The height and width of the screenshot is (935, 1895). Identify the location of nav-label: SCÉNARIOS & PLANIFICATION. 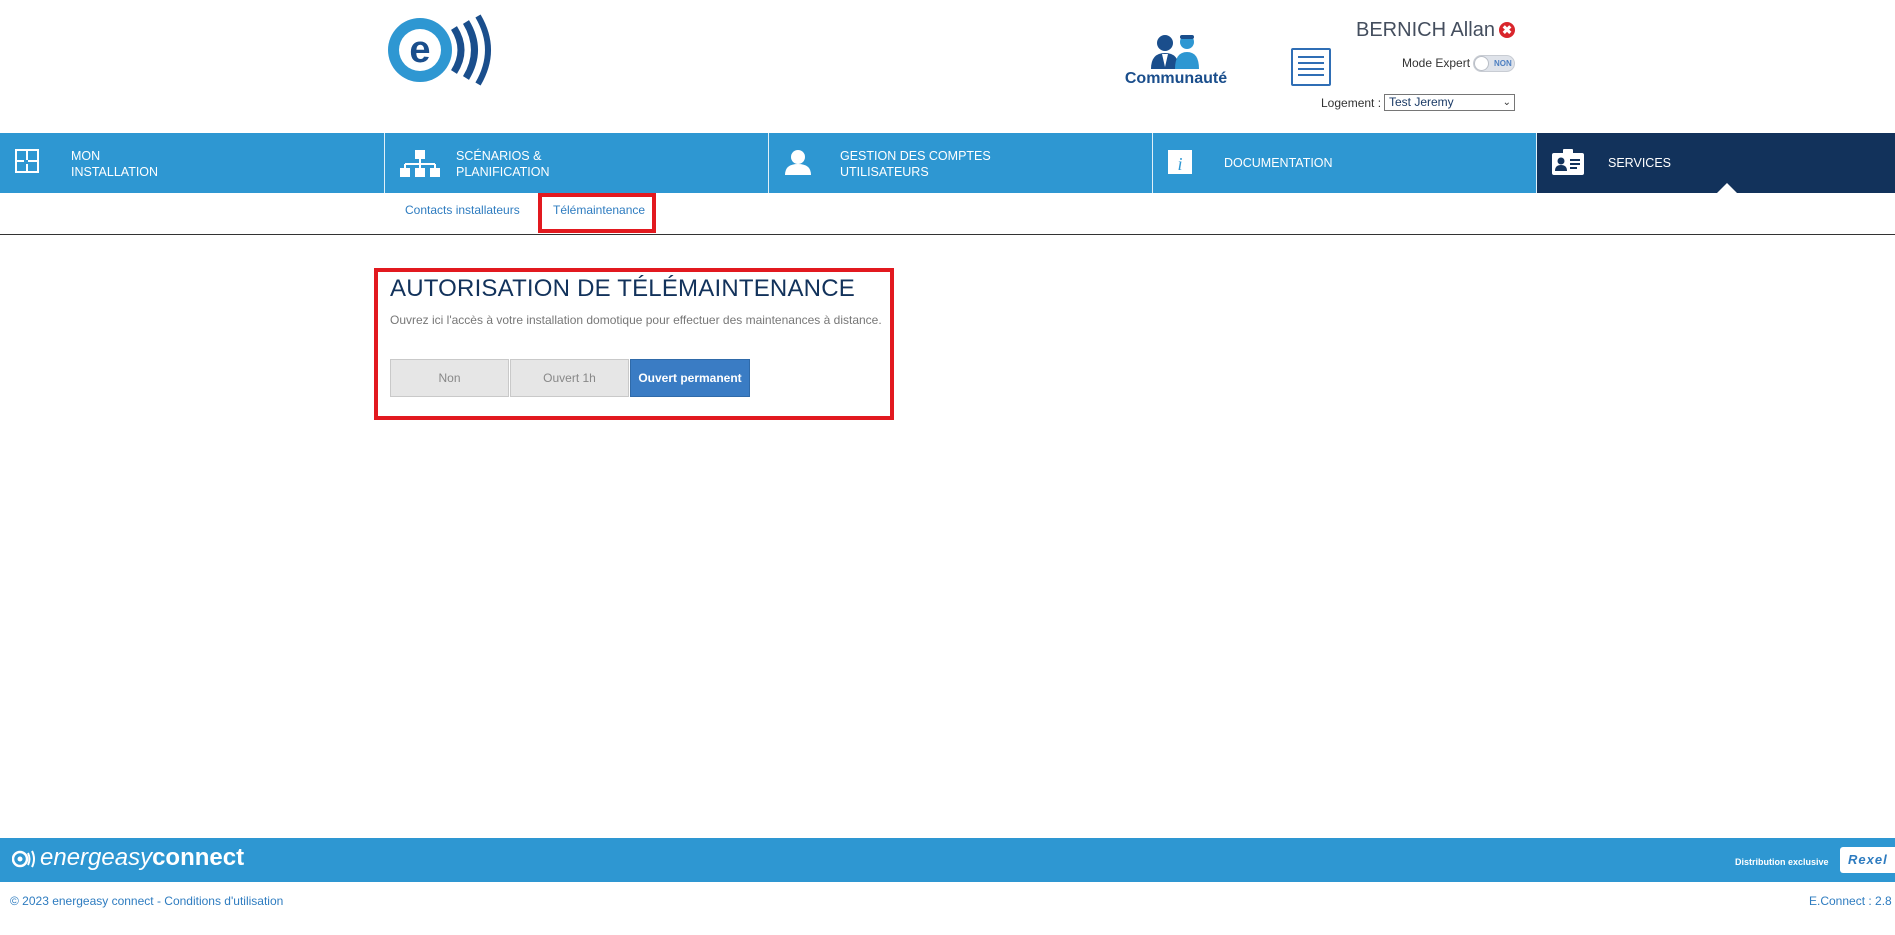
(503, 164).